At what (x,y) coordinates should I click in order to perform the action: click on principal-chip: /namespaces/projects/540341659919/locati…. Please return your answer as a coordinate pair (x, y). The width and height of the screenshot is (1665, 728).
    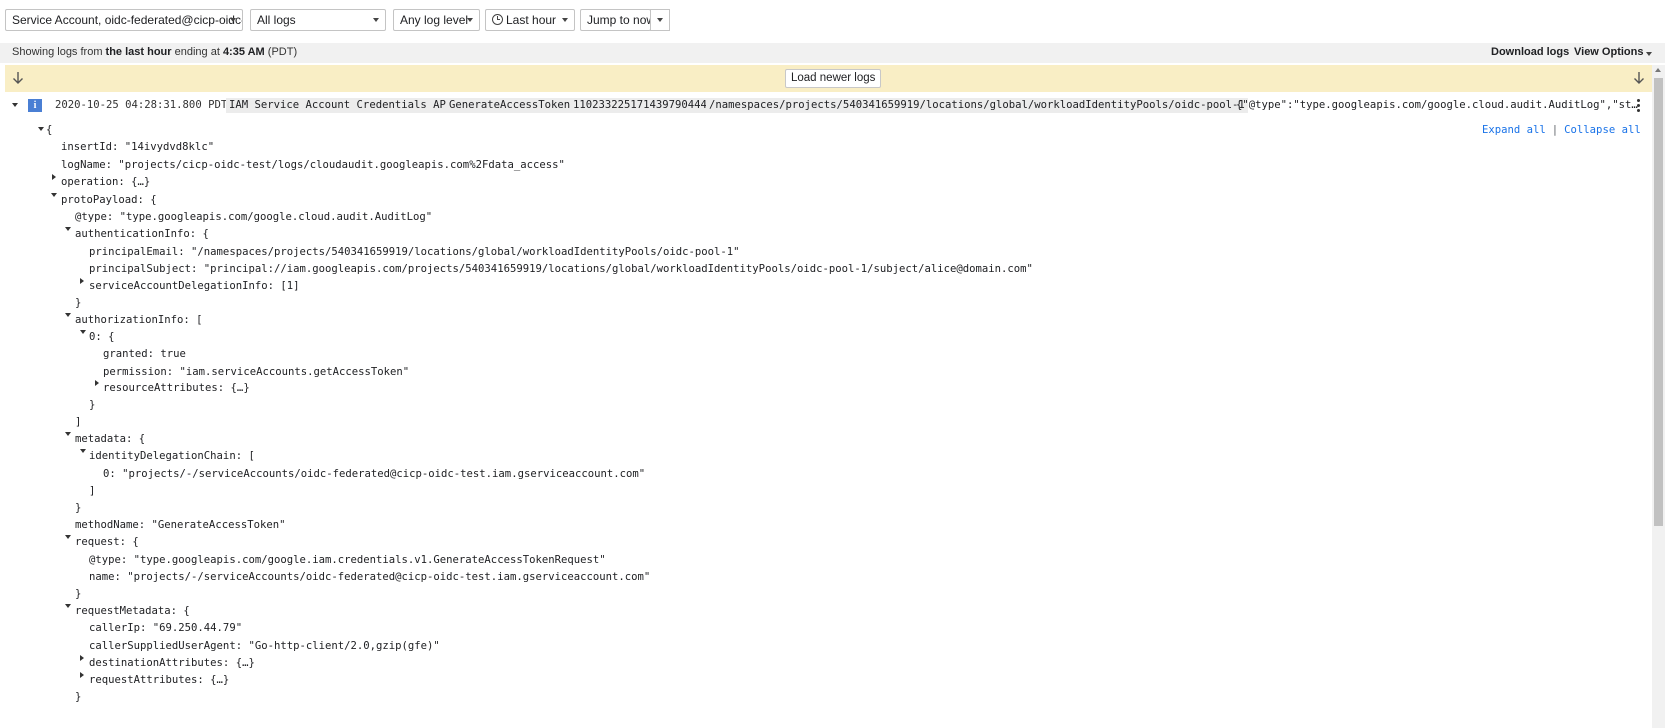
    Looking at the image, I should click on (977, 105).